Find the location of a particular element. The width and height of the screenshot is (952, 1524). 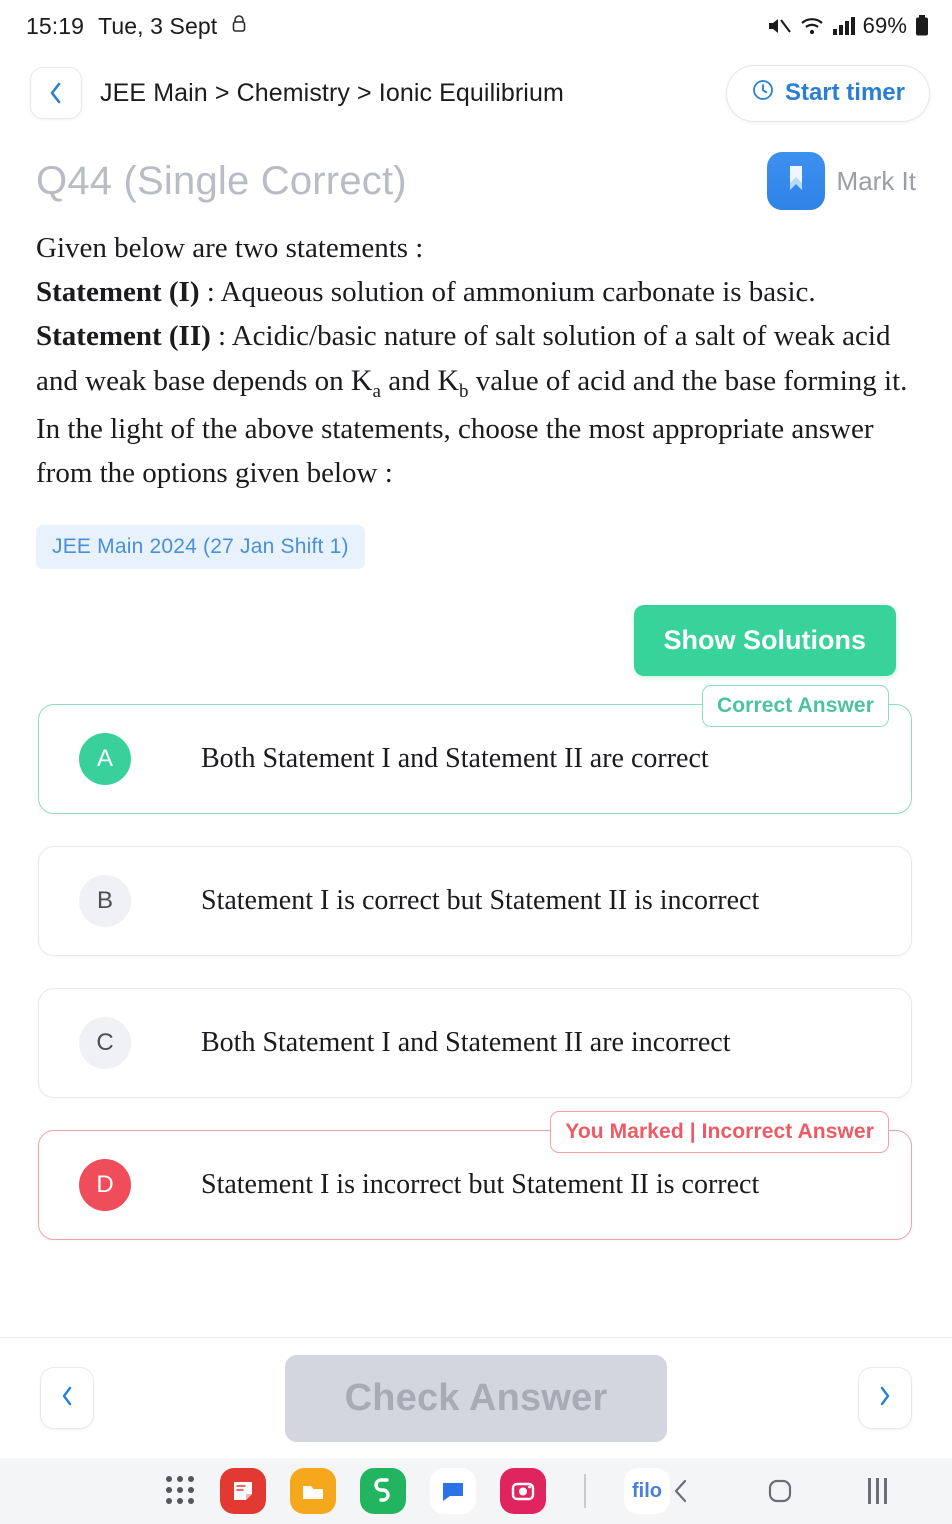

android-nav-bar is located at coordinates (778, 1491).